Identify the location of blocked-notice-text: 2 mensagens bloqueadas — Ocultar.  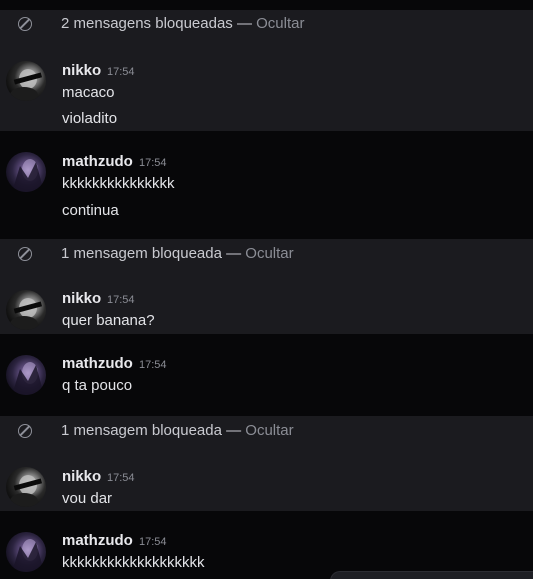
(183, 23).